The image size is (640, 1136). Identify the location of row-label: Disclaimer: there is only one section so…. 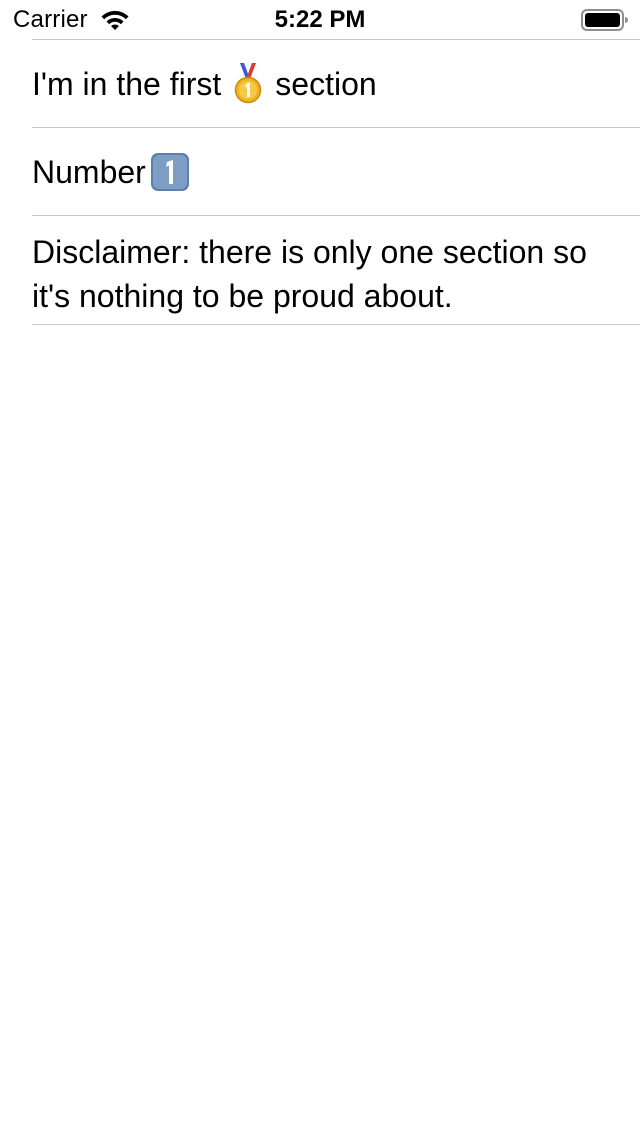
(314, 274).